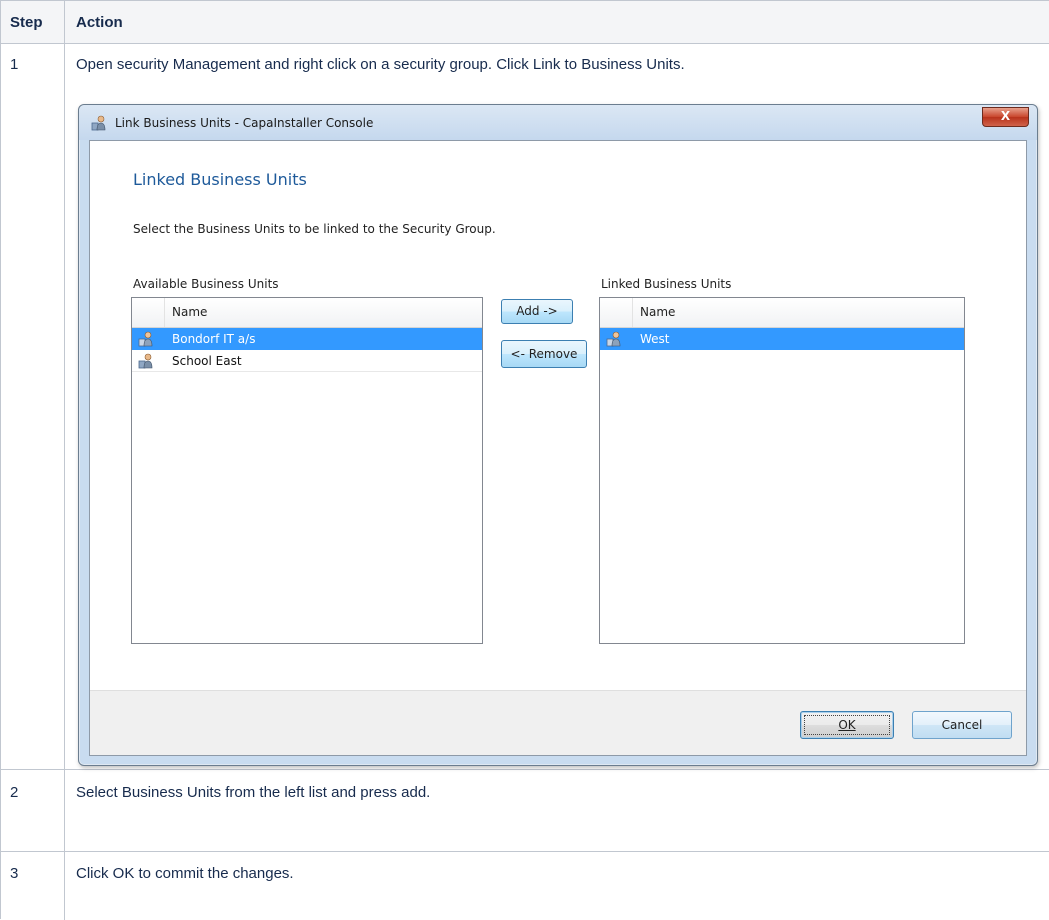 The image size is (1049, 920). I want to click on page-title: Linked Business Units, so click(220, 179).